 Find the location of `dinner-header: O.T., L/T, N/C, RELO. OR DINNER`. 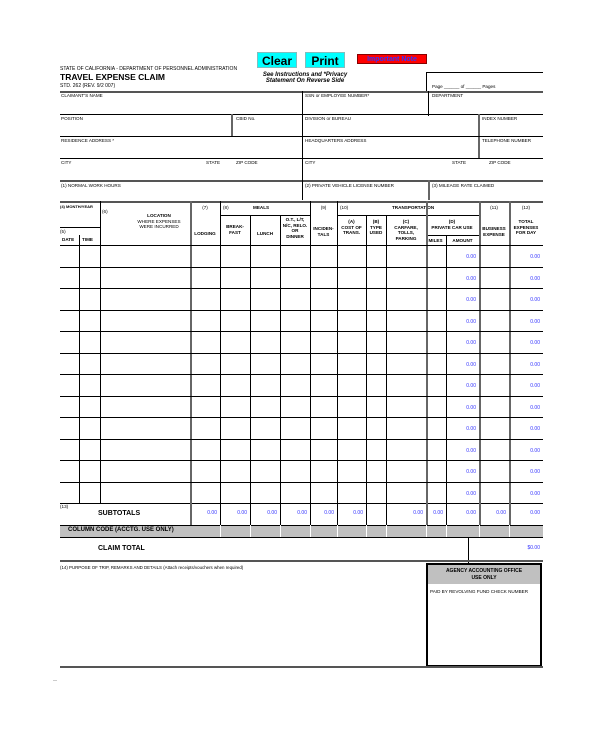

dinner-header: O.T., L/T, N/C, RELO. OR DINNER is located at coordinates (295, 228).